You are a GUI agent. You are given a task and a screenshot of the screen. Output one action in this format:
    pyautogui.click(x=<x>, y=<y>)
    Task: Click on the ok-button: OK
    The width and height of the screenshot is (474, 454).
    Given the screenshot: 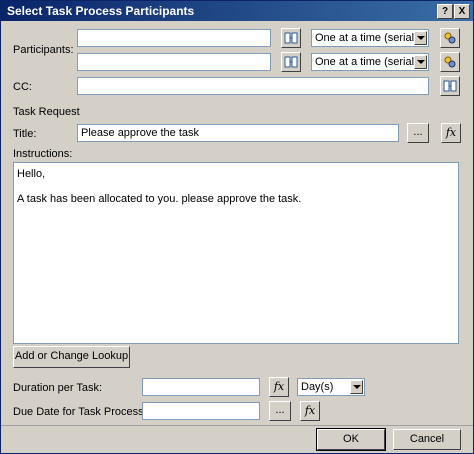 What is the action you would take?
    pyautogui.click(x=351, y=439)
    